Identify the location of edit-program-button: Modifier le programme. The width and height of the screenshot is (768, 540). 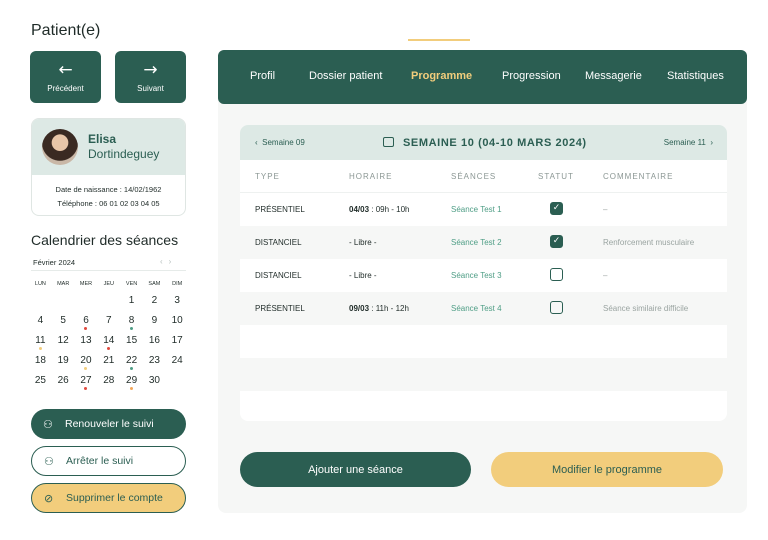
(607, 469).